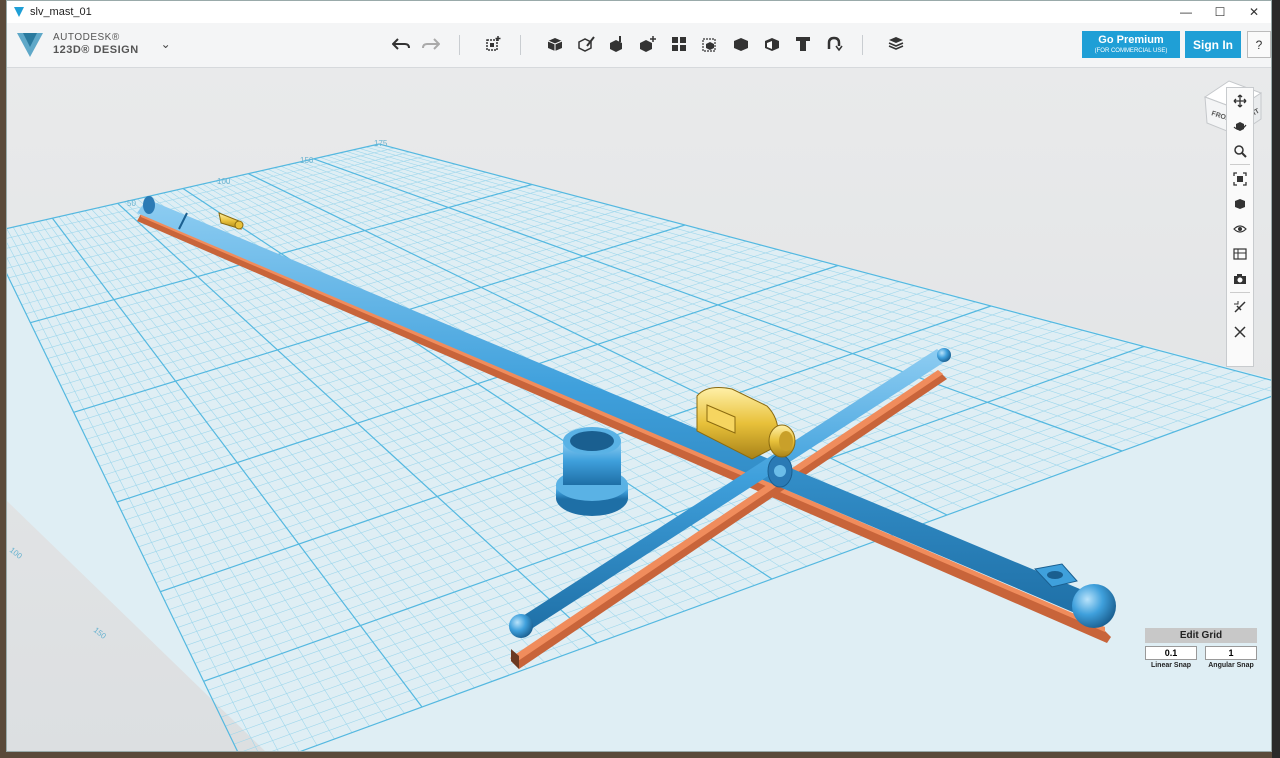 The image size is (1280, 758). I want to click on orbit-icon, so click(1240, 126).